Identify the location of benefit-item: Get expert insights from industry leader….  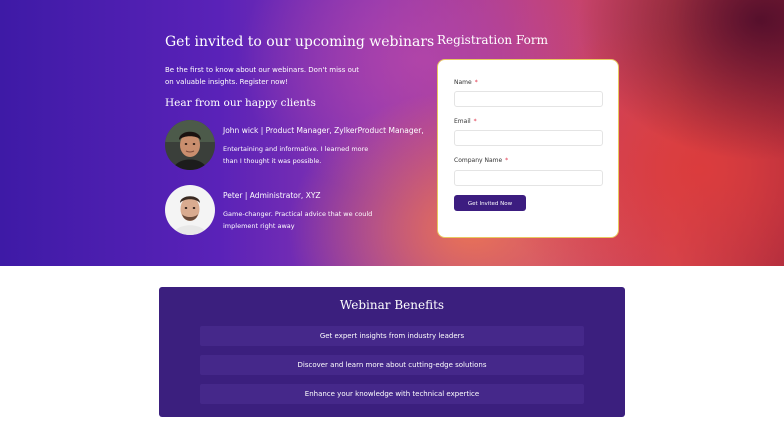
(392, 336).